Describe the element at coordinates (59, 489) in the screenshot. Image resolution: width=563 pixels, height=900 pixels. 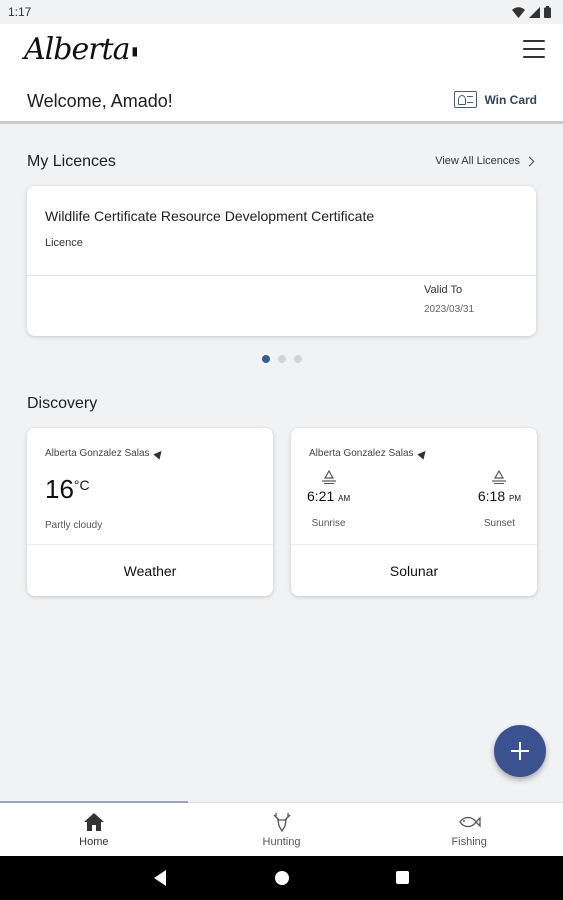
I see `temperature-value: 16` at that location.